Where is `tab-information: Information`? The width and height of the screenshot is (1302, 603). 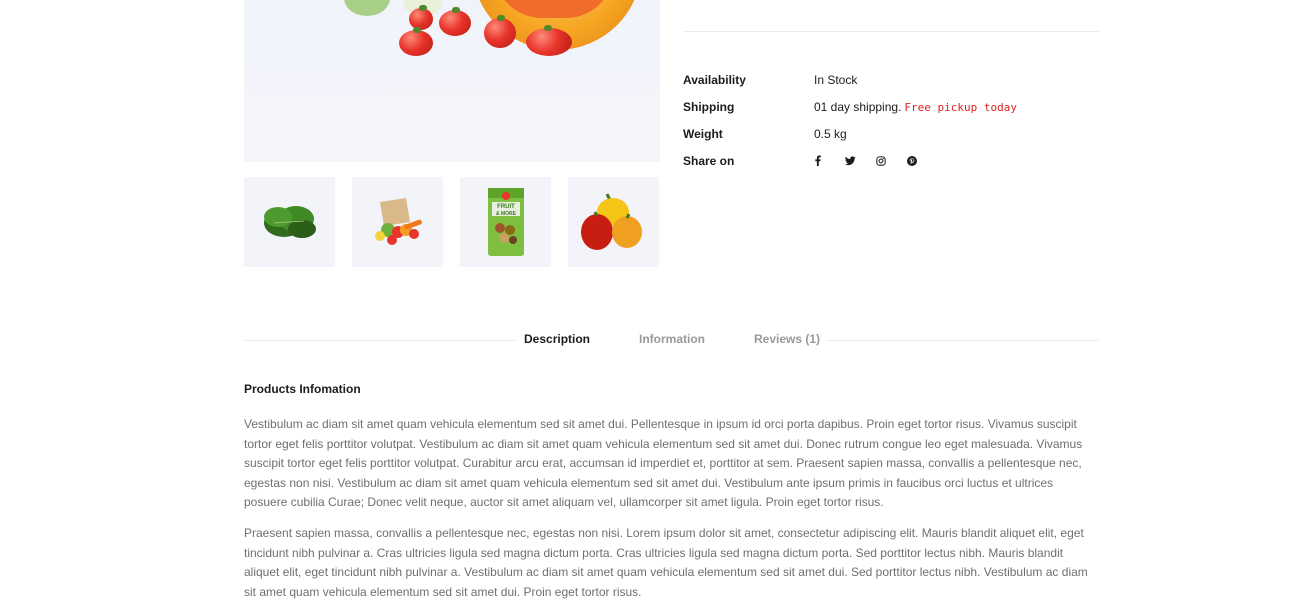
tab-information: Information is located at coordinates (672, 340).